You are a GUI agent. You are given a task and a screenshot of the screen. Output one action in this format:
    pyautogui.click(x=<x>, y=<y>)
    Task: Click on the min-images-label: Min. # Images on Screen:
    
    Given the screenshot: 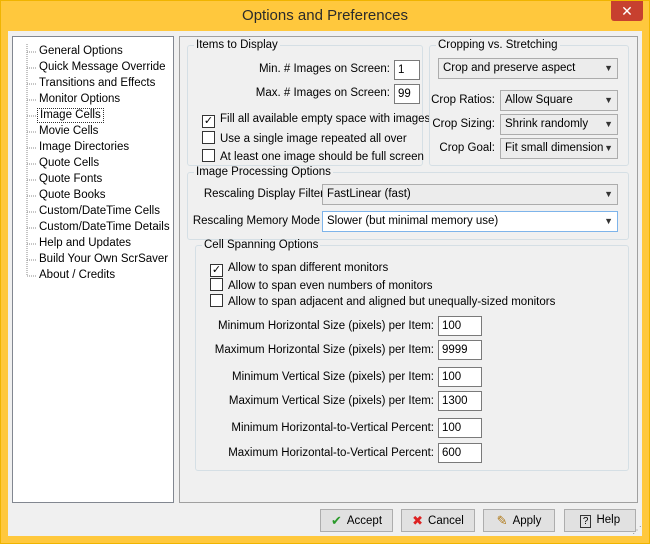 What is the action you would take?
    pyautogui.click(x=324, y=69)
    